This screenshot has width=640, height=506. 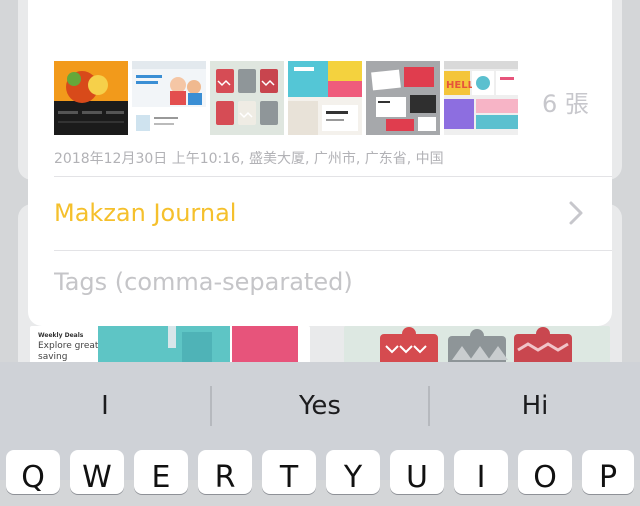 What do you see at coordinates (322, 472) in the screenshot?
I see `keyboard-top-row: Q W E R T Y U I O P` at bounding box center [322, 472].